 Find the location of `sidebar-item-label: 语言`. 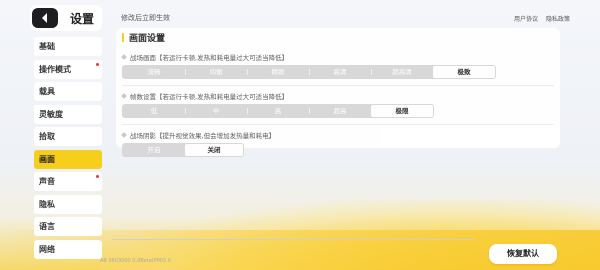

sidebar-item-label: 语言 is located at coordinates (47, 226).